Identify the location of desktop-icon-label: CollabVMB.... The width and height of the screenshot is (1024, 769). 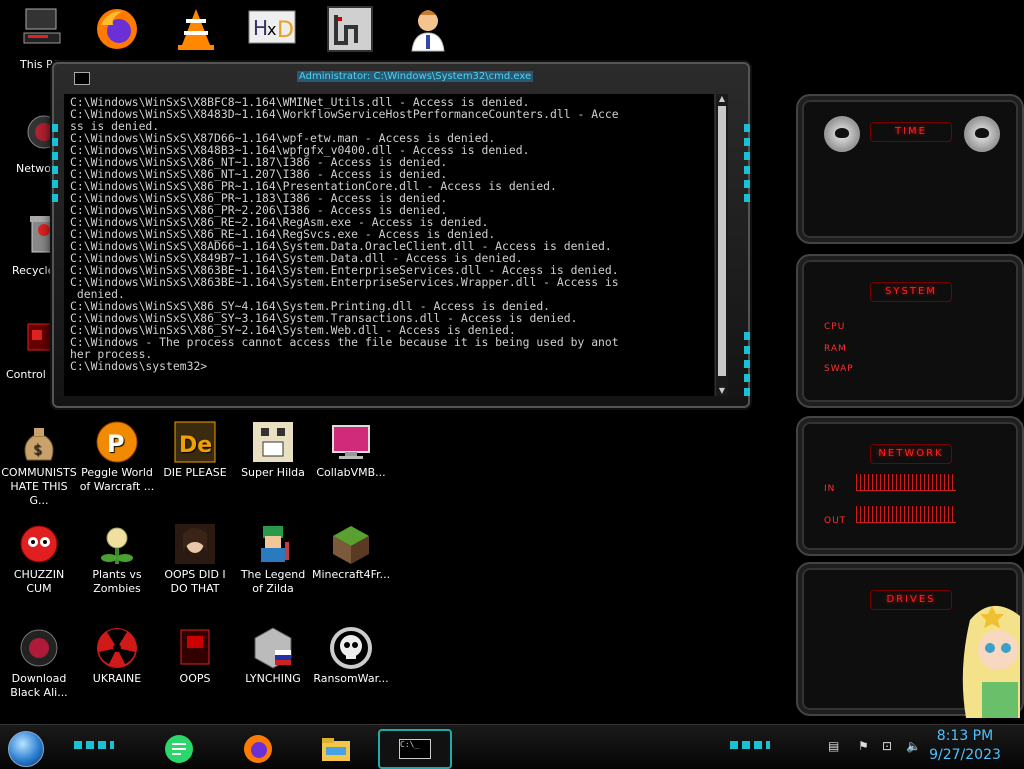
(351, 472).